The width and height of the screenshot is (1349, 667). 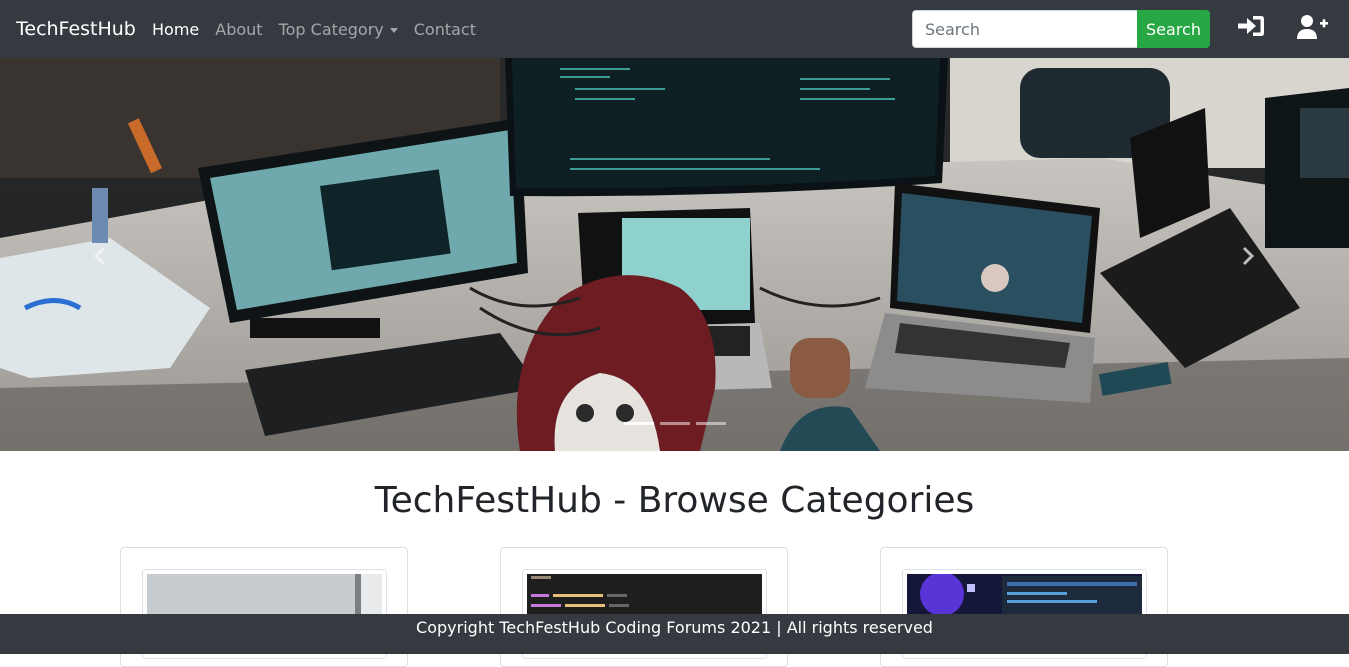 I want to click on nav-links: Home About Top Category Contact, so click(x=322, y=30).